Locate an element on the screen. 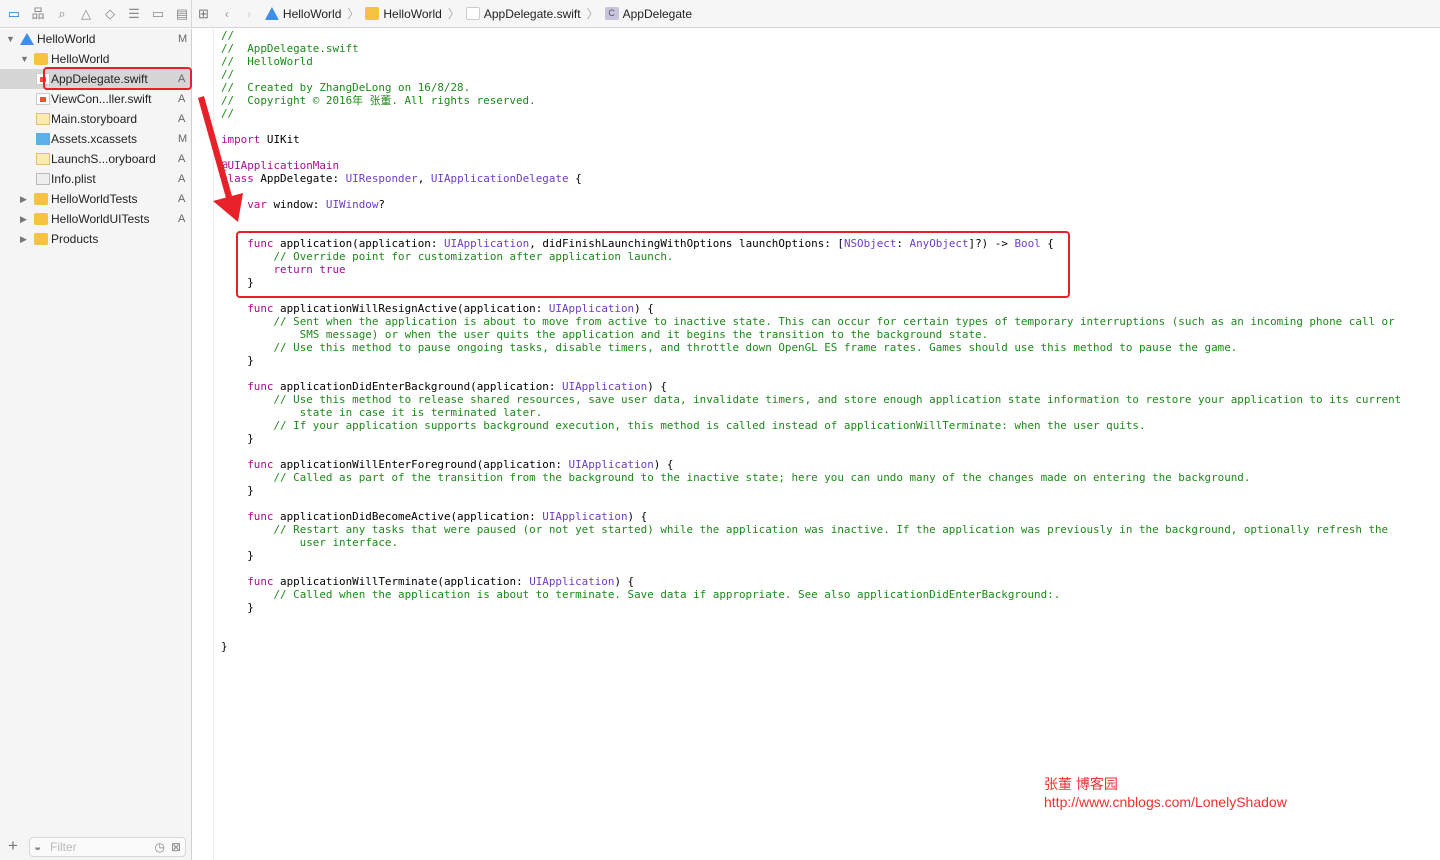 Image resolution: width=1440 pixels, height=860 pixels. filter-placeholder: Filter is located at coordinates (63, 847).